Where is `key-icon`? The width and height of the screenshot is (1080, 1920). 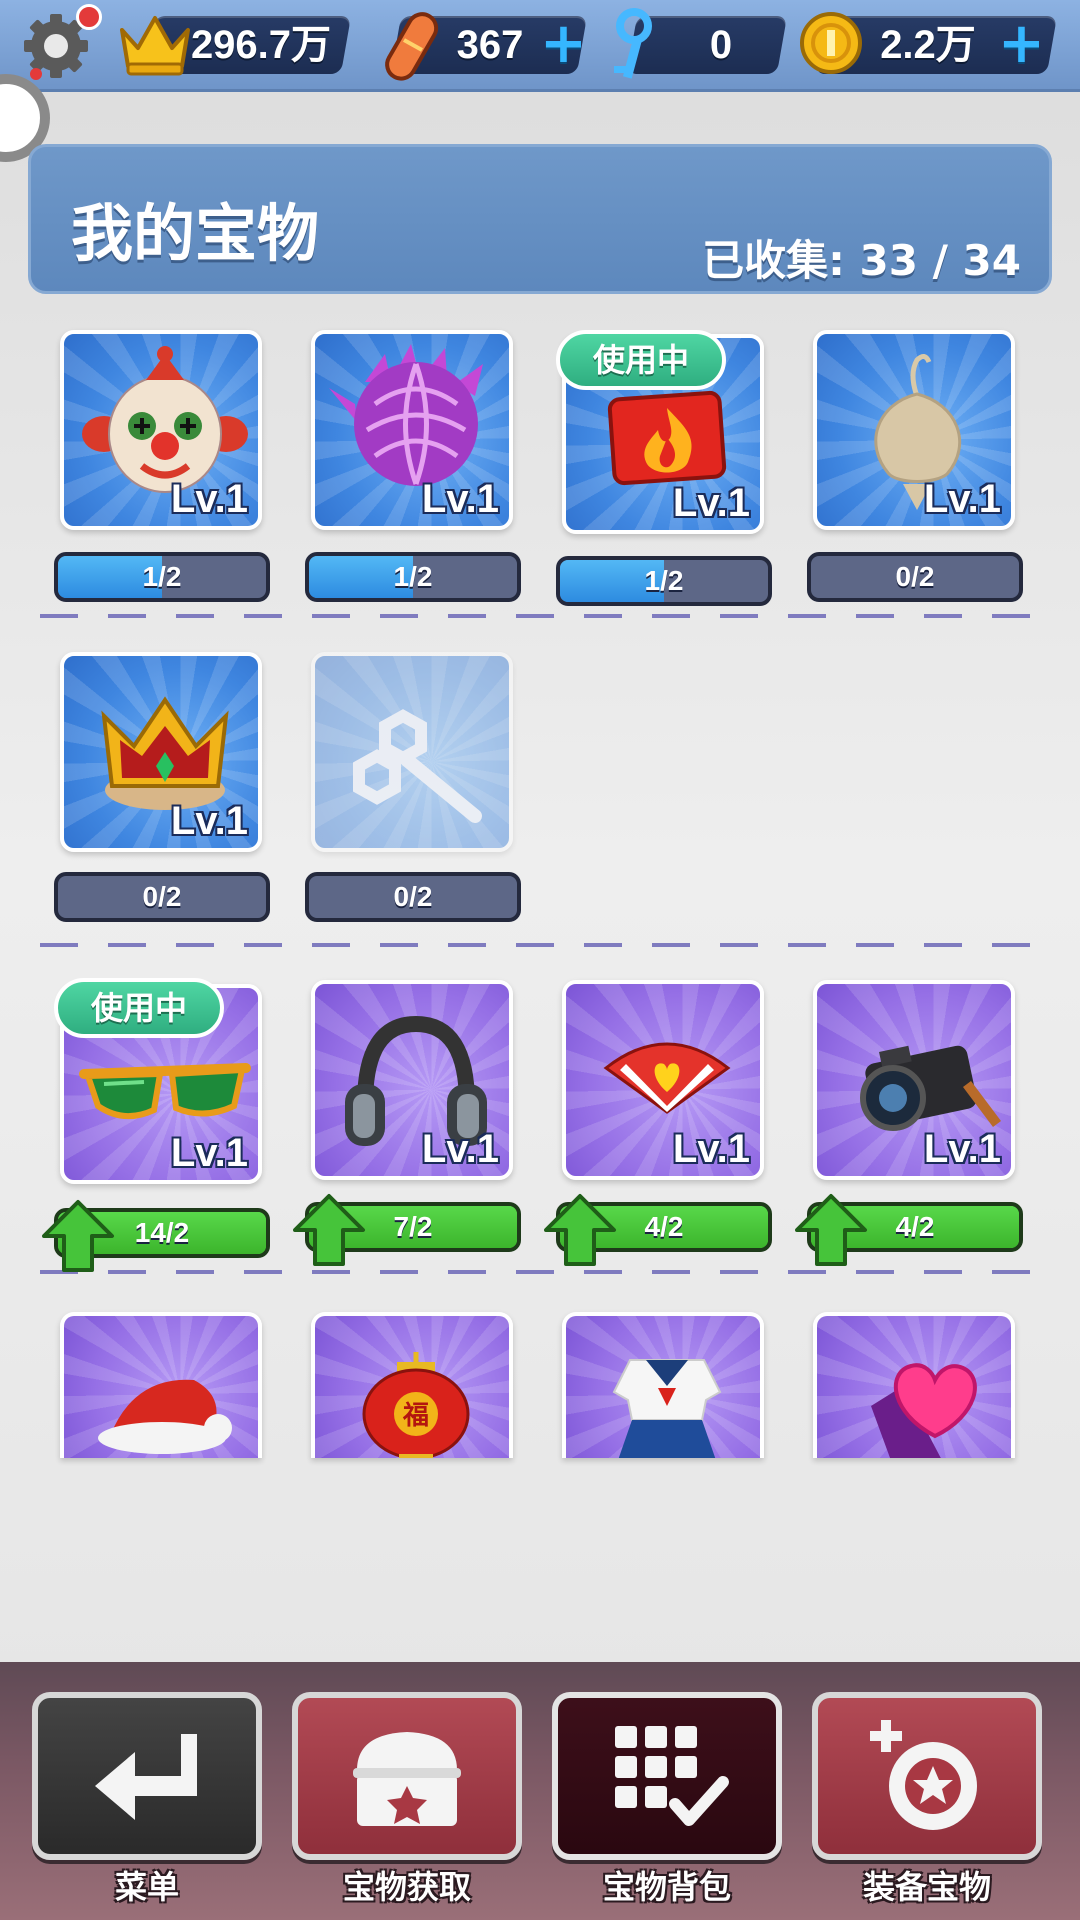
key-icon is located at coordinates (633, 43).